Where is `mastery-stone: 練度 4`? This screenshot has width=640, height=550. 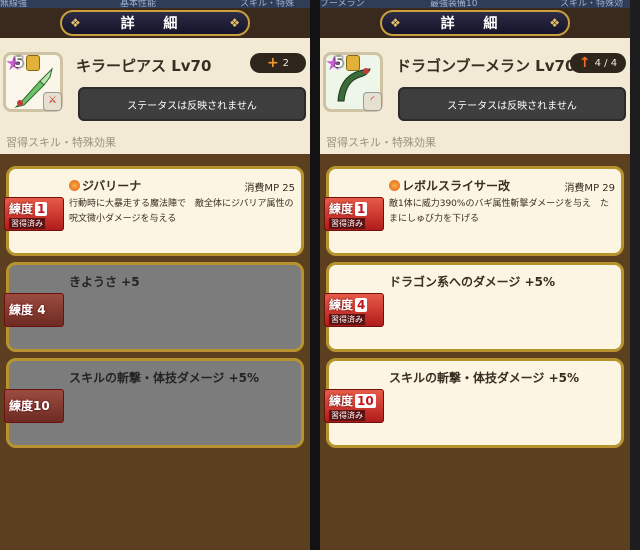 mastery-stone: 練度 4 is located at coordinates (34, 310).